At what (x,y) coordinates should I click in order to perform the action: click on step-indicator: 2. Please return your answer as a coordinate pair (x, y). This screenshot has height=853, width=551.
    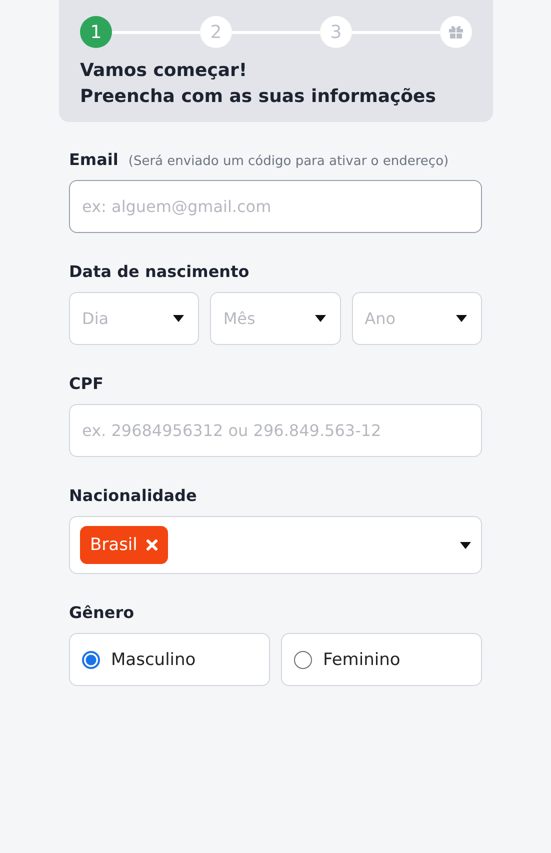
    Looking at the image, I should click on (216, 32).